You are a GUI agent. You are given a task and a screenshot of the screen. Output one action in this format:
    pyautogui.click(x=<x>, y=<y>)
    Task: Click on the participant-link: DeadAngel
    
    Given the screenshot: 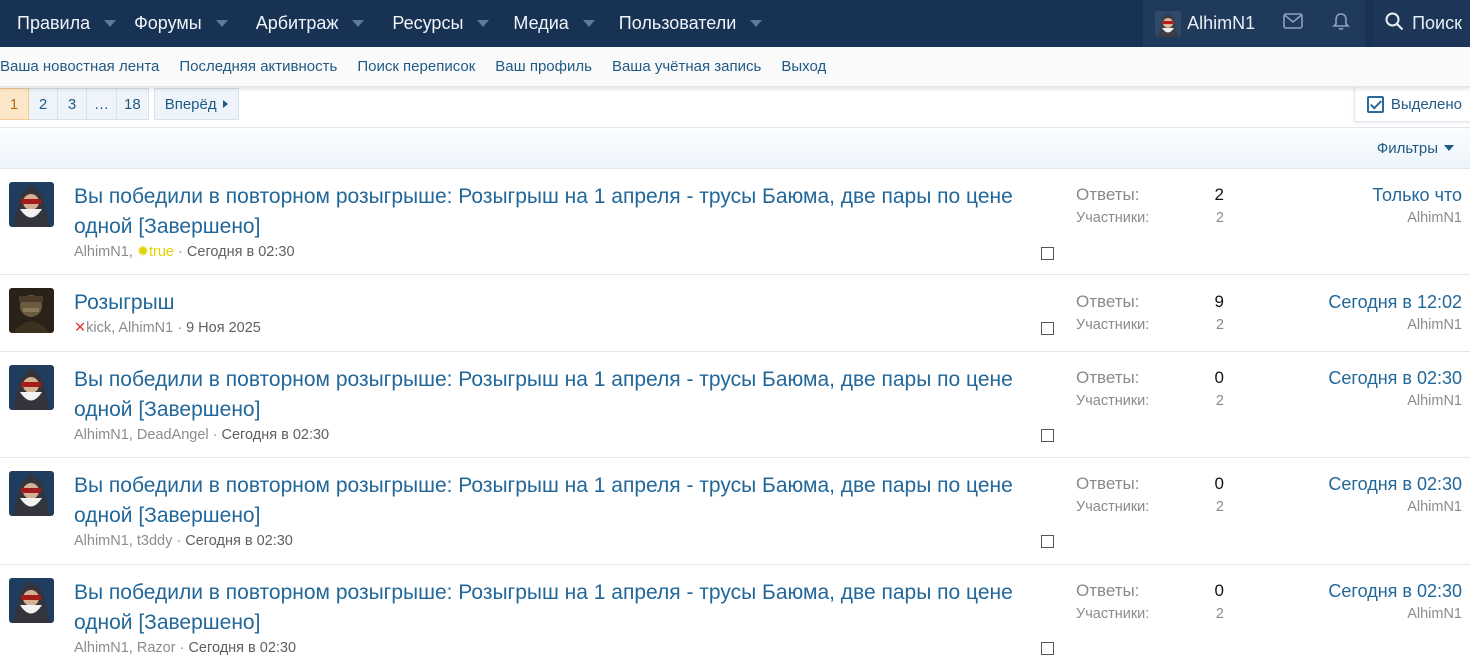 What is the action you would take?
    pyautogui.click(x=173, y=435)
    